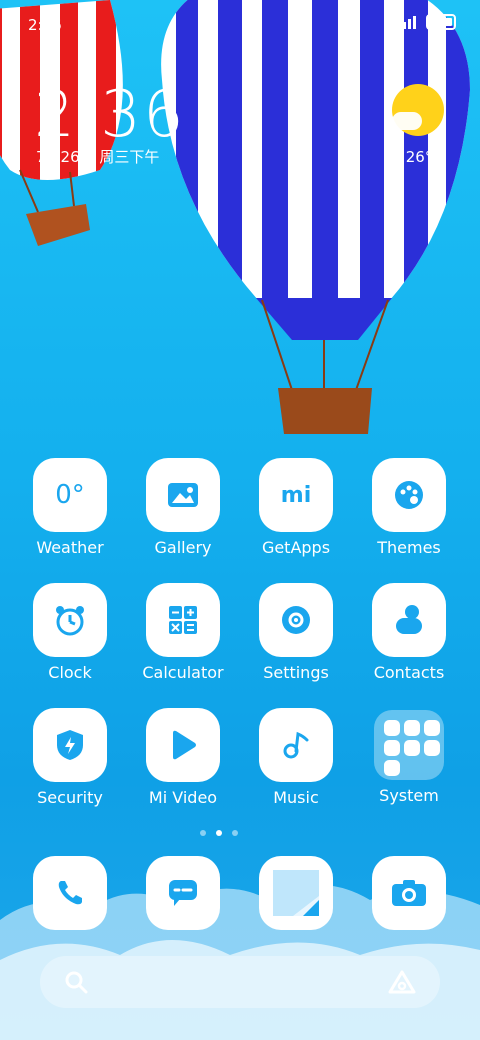 This screenshot has height=1040, width=480. I want to click on app-label: Clock, so click(70, 672).